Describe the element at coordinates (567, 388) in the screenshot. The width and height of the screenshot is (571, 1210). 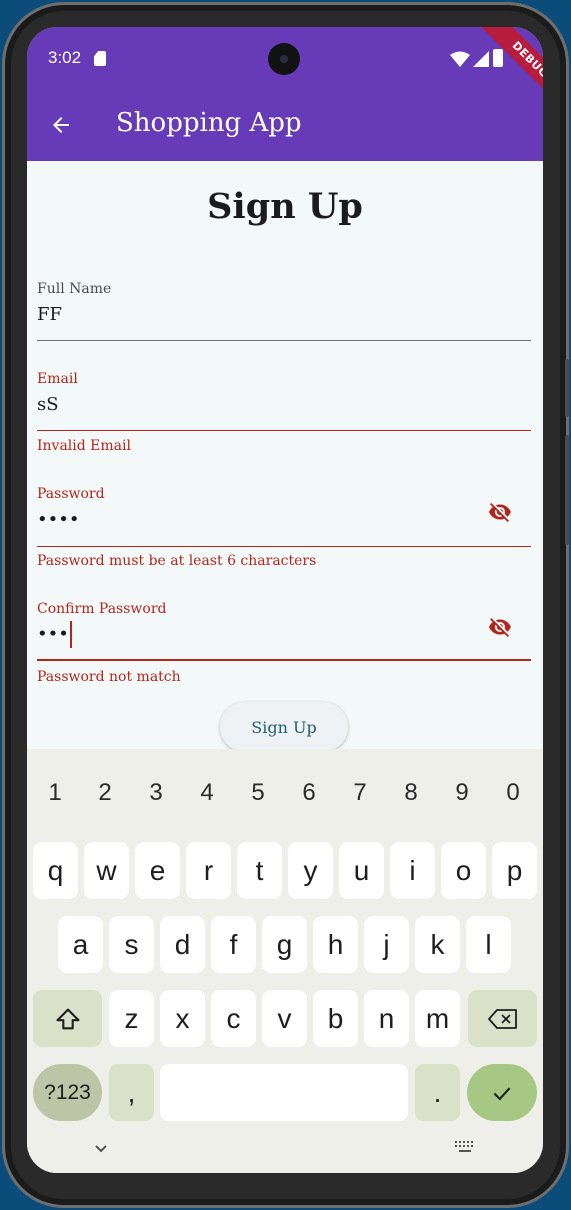
I see `volume-button` at that location.